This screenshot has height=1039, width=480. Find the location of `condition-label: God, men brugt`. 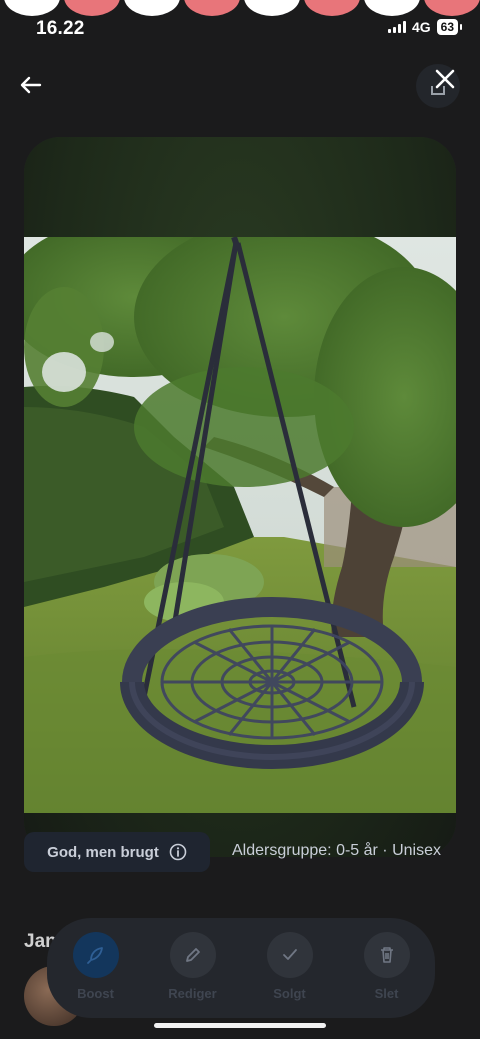

condition-label: God, men brugt is located at coordinates (103, 852).